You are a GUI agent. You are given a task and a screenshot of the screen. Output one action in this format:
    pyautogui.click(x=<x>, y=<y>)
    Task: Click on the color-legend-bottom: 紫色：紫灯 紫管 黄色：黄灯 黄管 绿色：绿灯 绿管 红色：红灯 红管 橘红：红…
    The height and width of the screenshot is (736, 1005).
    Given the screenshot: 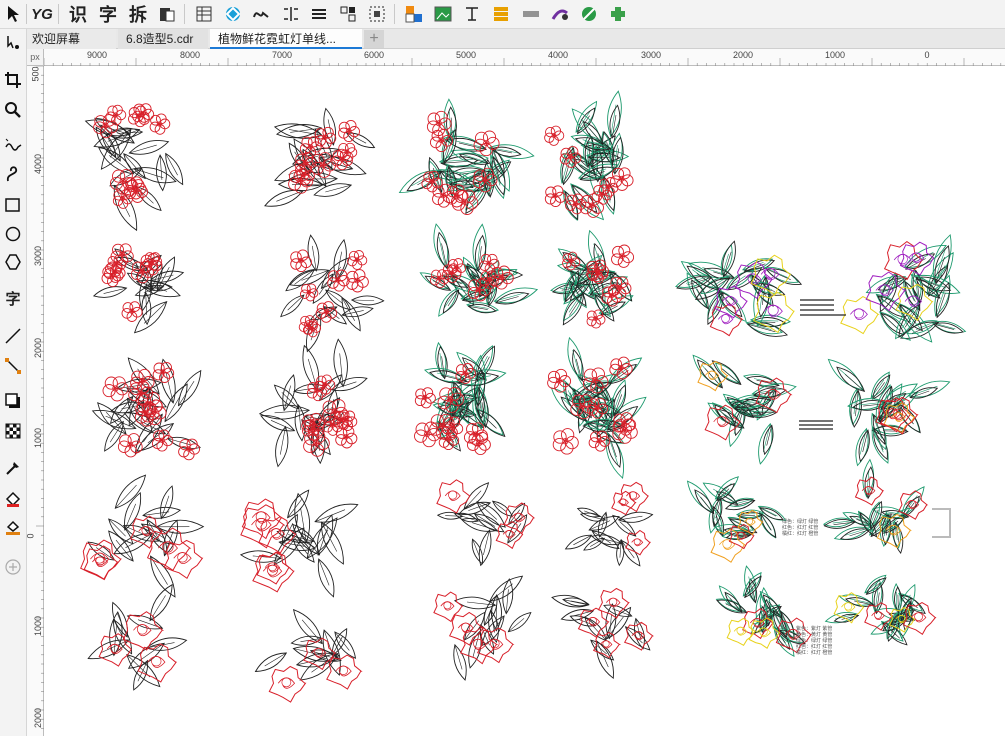 What is the action you would take?
    pyautogui.click(x=814, y=641)
    